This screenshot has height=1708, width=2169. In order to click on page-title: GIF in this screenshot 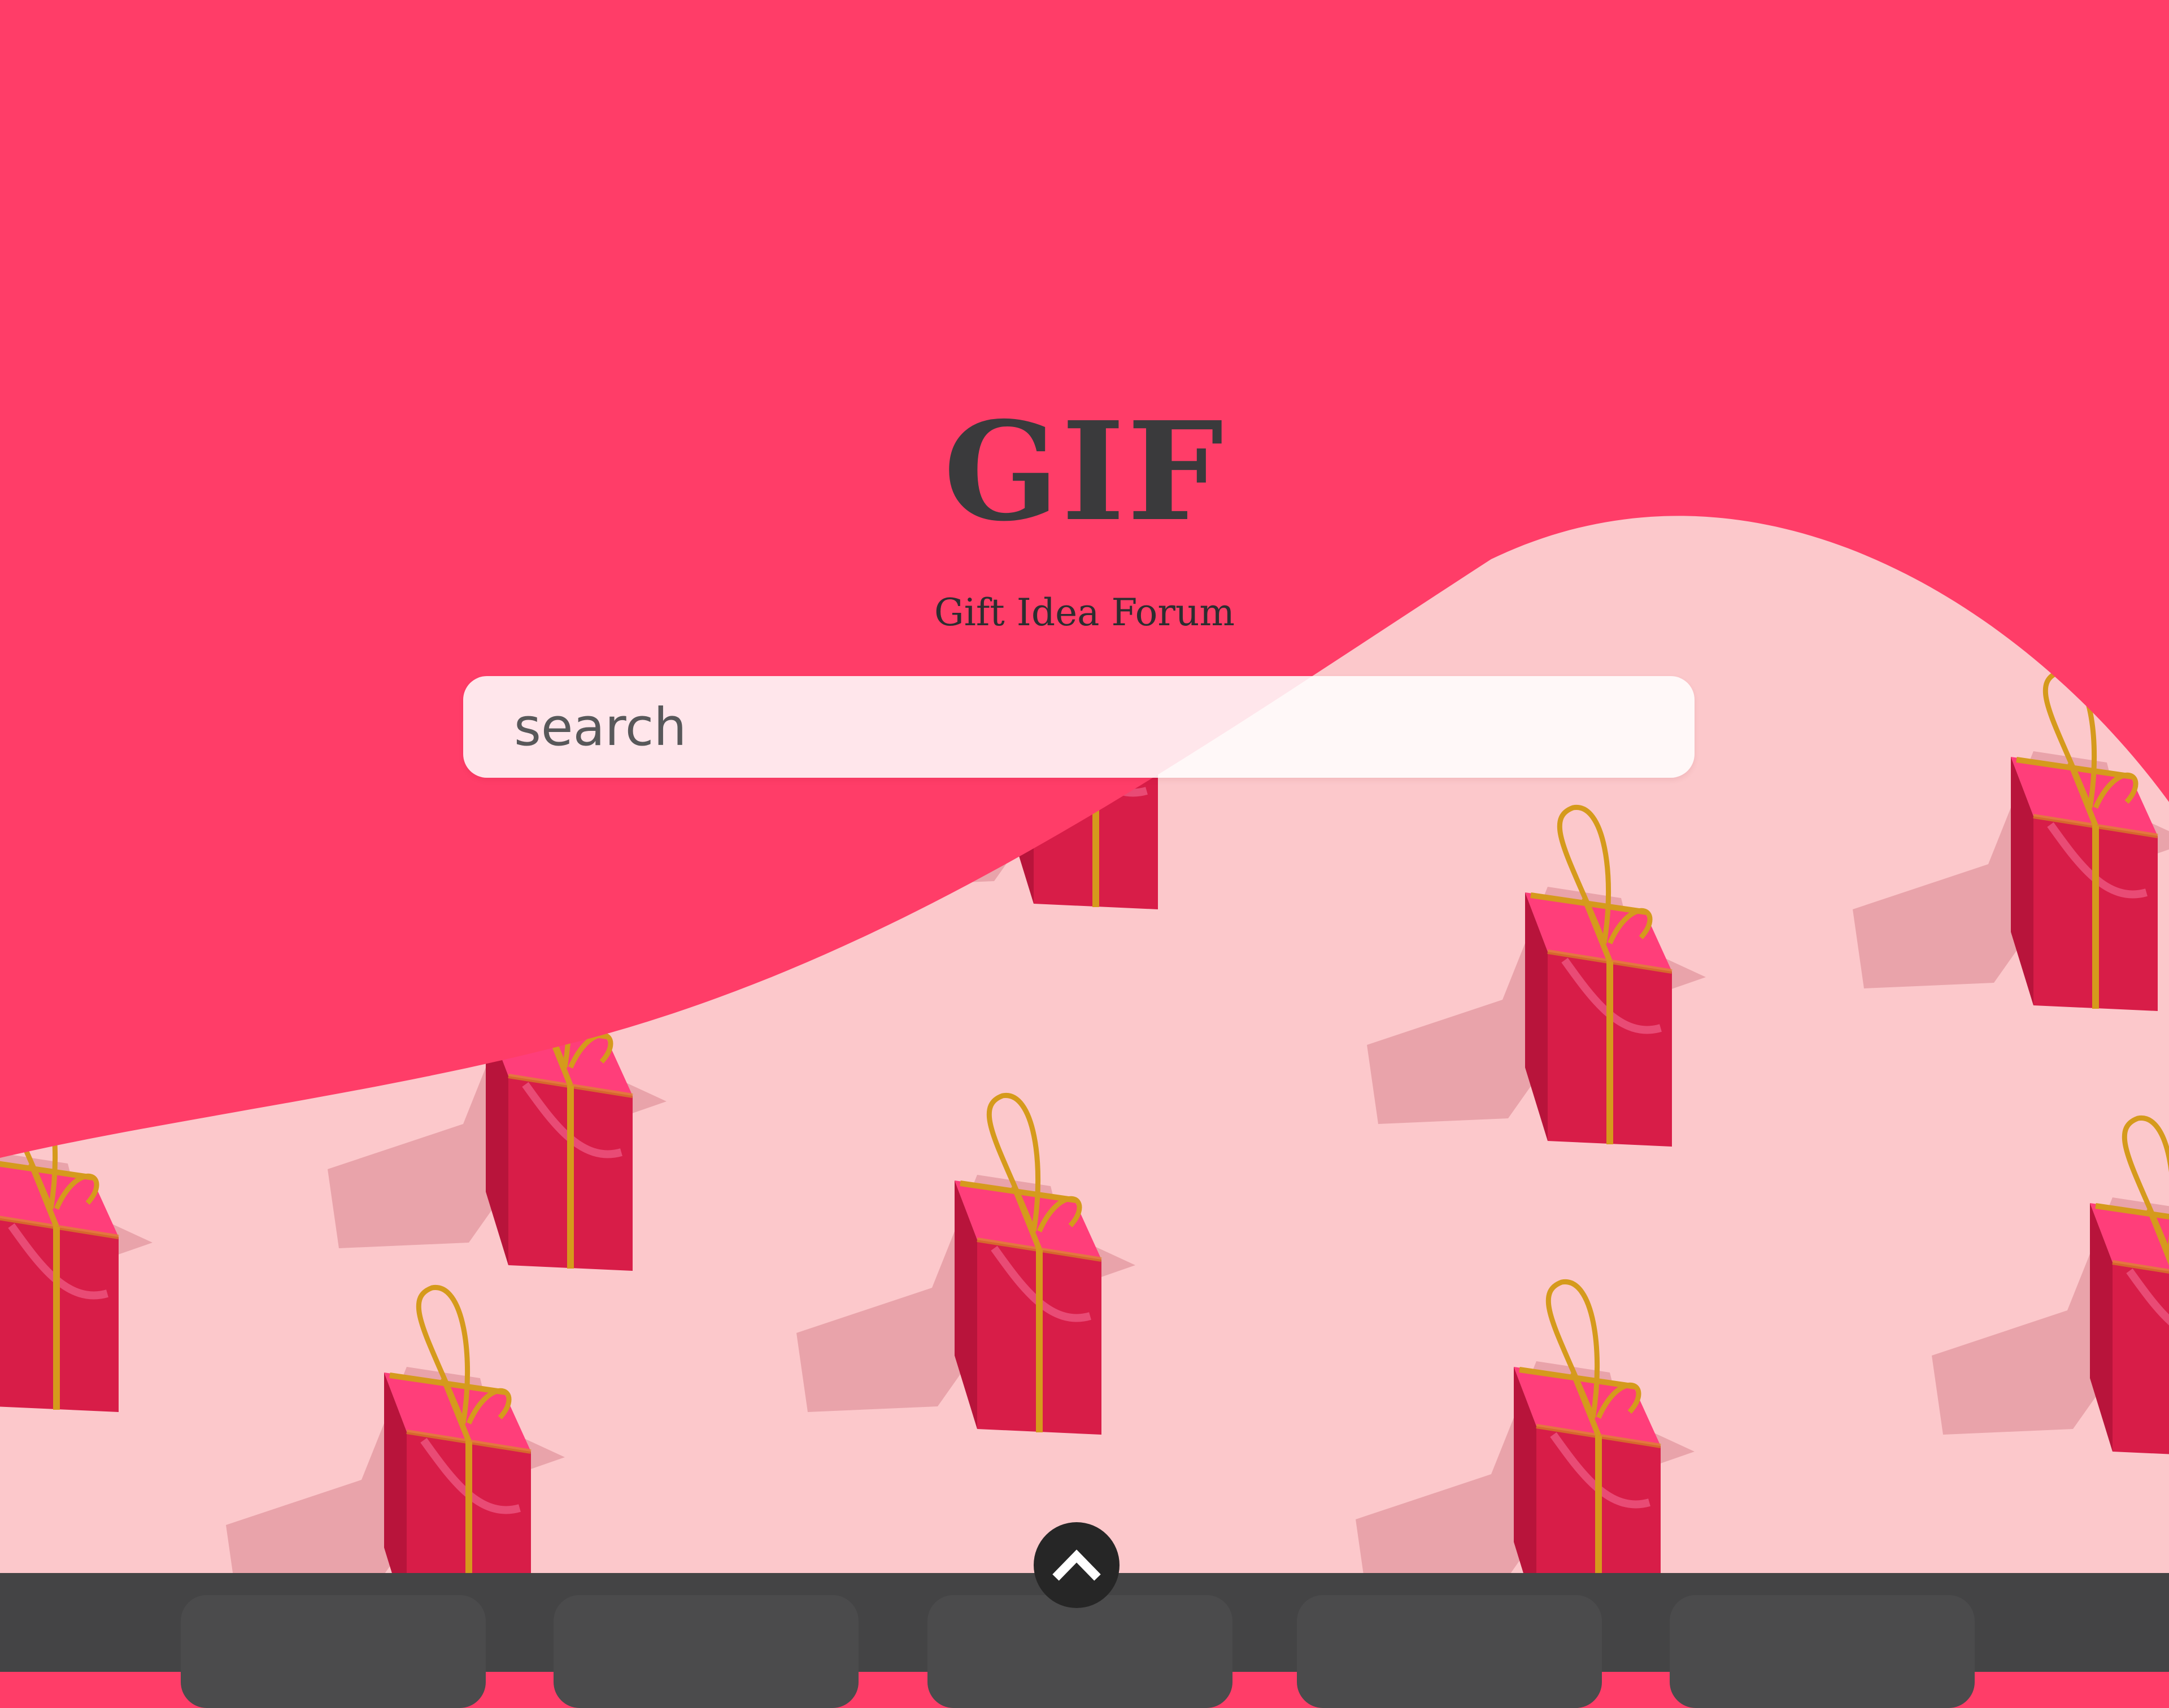, I will do `click(1084, 471)`.